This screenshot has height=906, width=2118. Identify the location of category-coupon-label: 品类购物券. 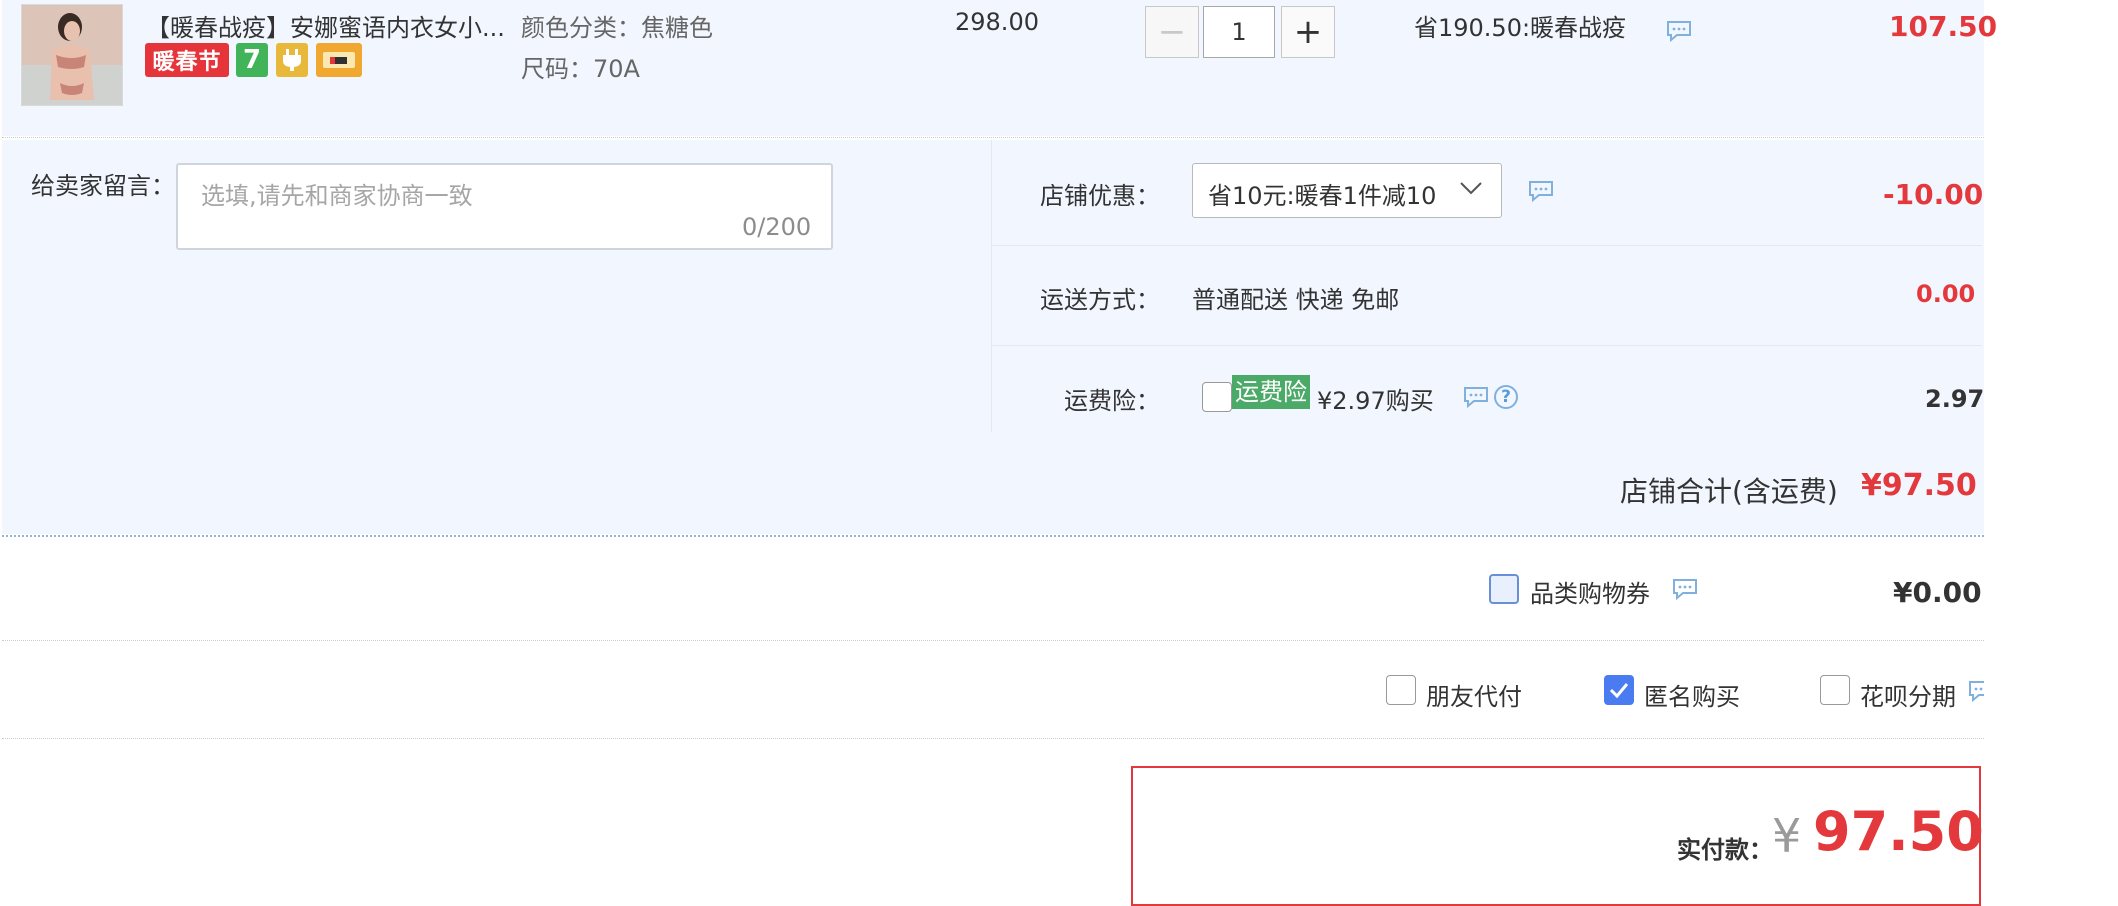
(1590, 594).